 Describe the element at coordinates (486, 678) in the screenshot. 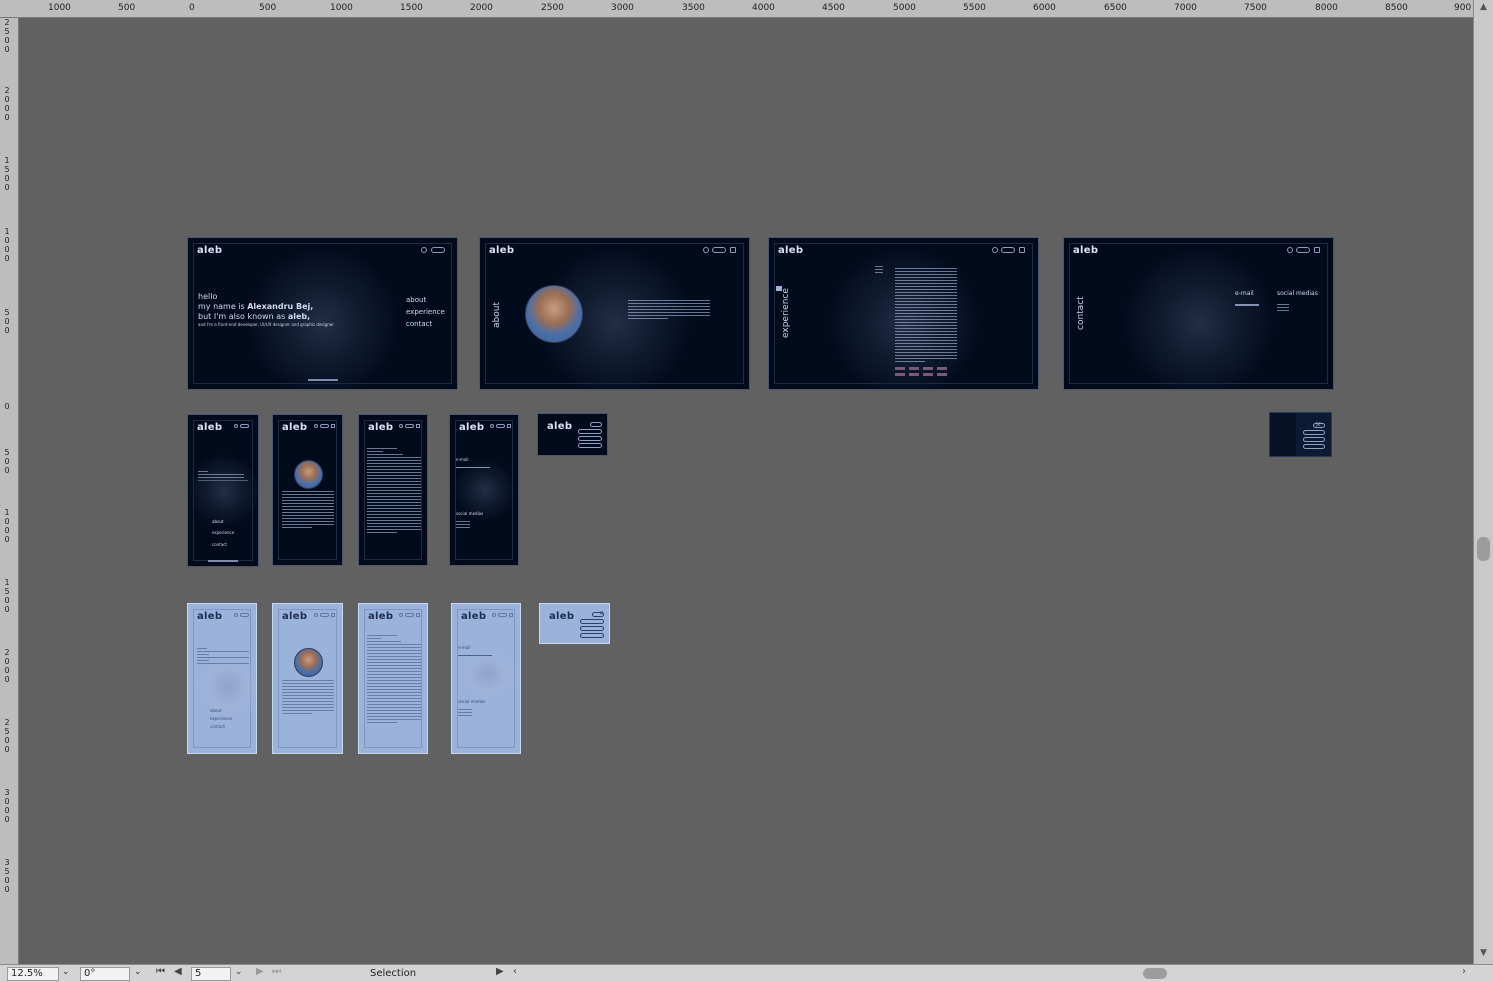

I see `artboard-mobile-contact-light: aleb e-mail social medias` at that location.